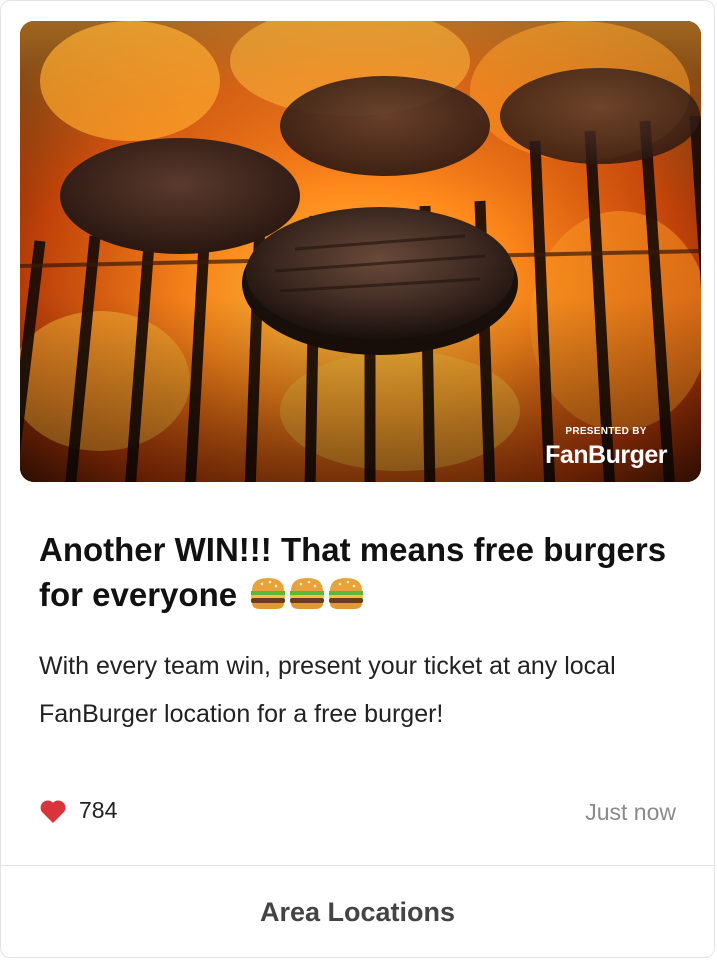 The image size is (717, 960). What do you see at coordinates (307, 598) in the screenshot?
I see `burger-emoji-icon` at bounding box center [307, 598].